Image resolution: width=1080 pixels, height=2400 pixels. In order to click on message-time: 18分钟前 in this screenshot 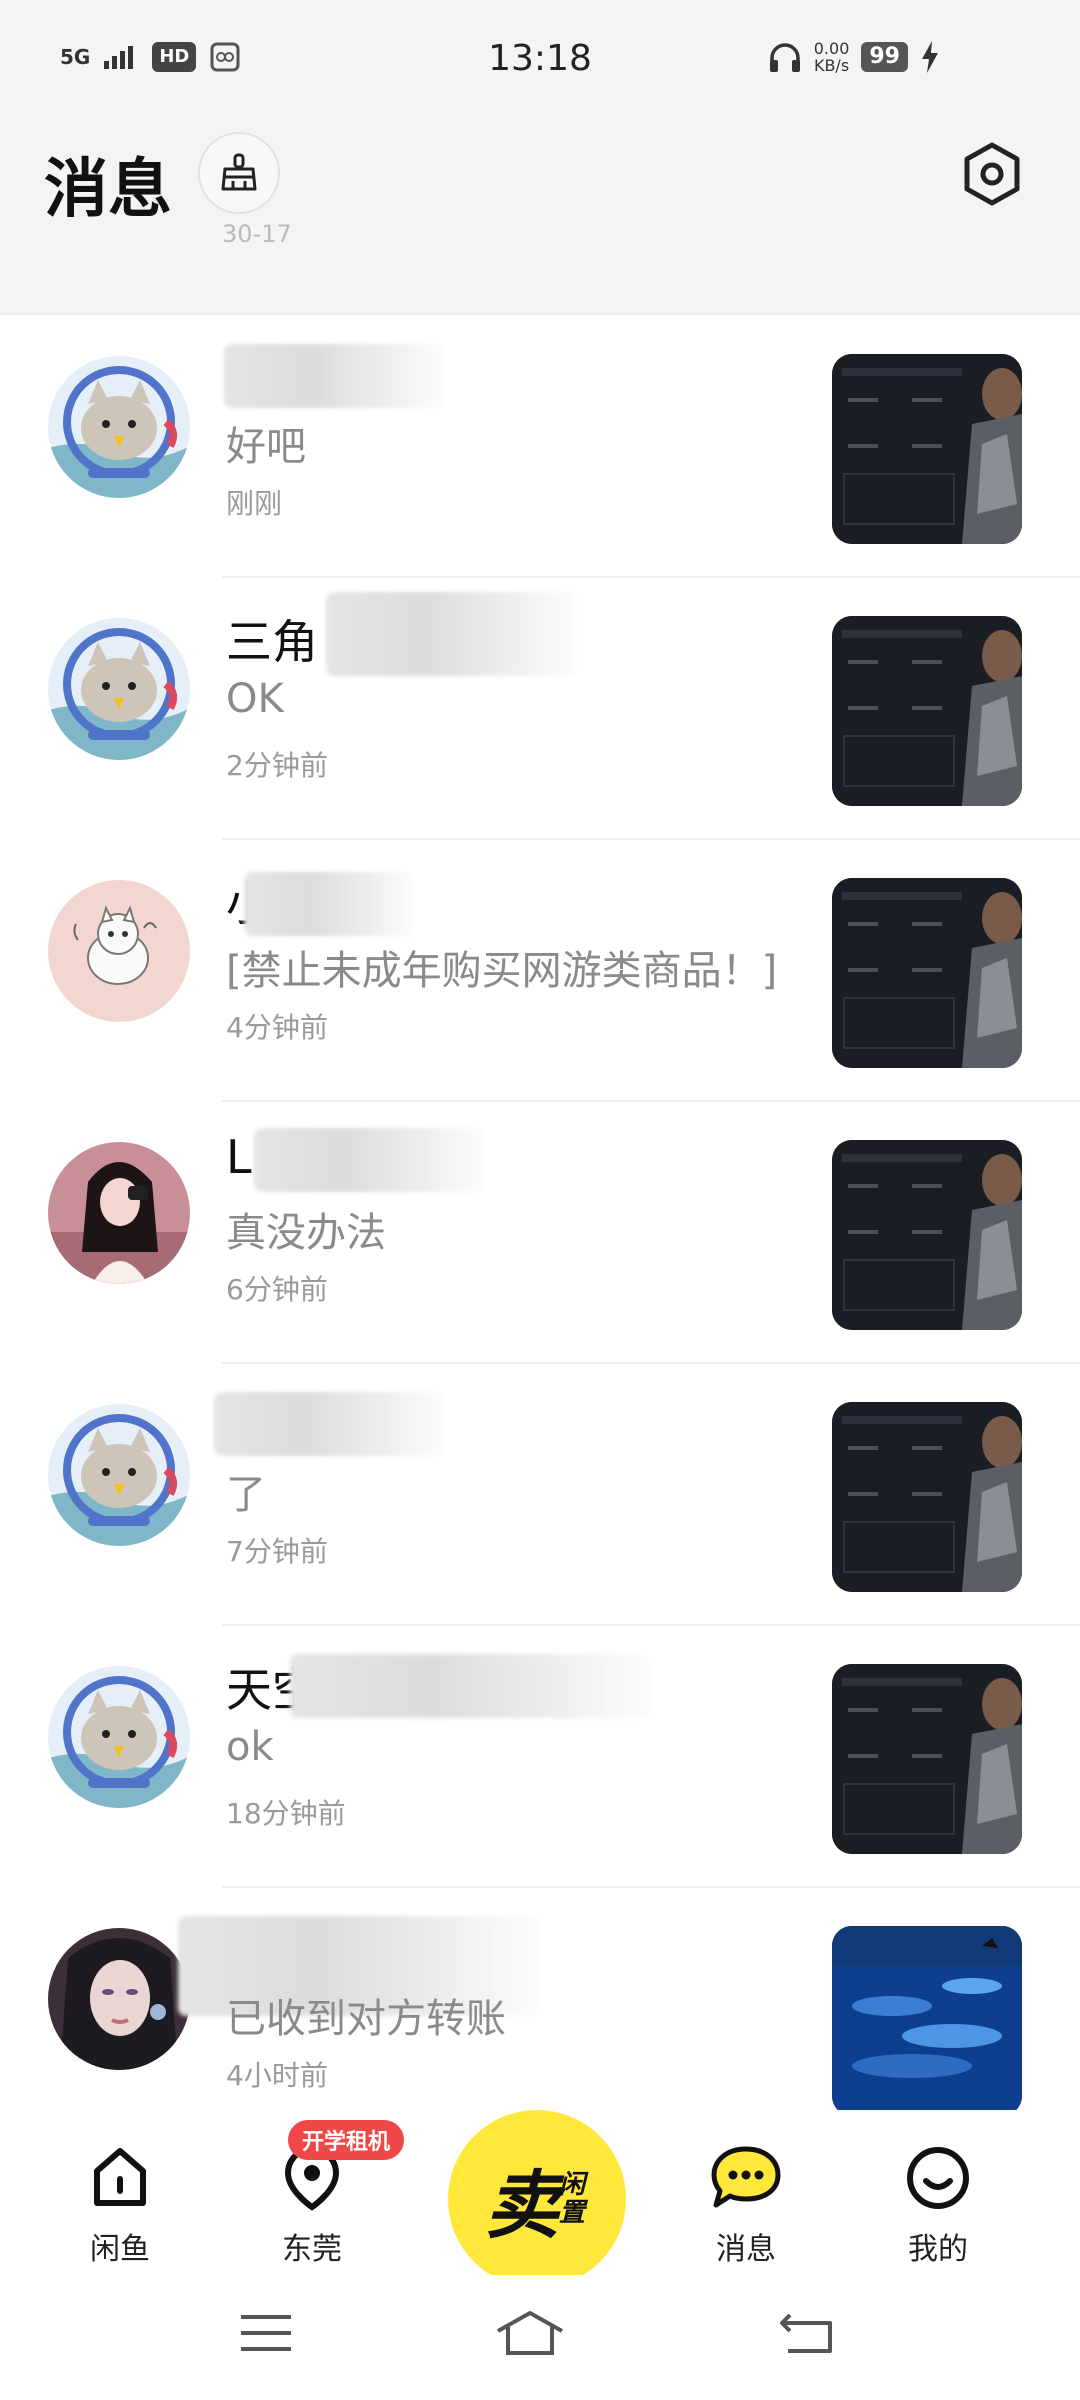, I will do `click(286, 1813)`.